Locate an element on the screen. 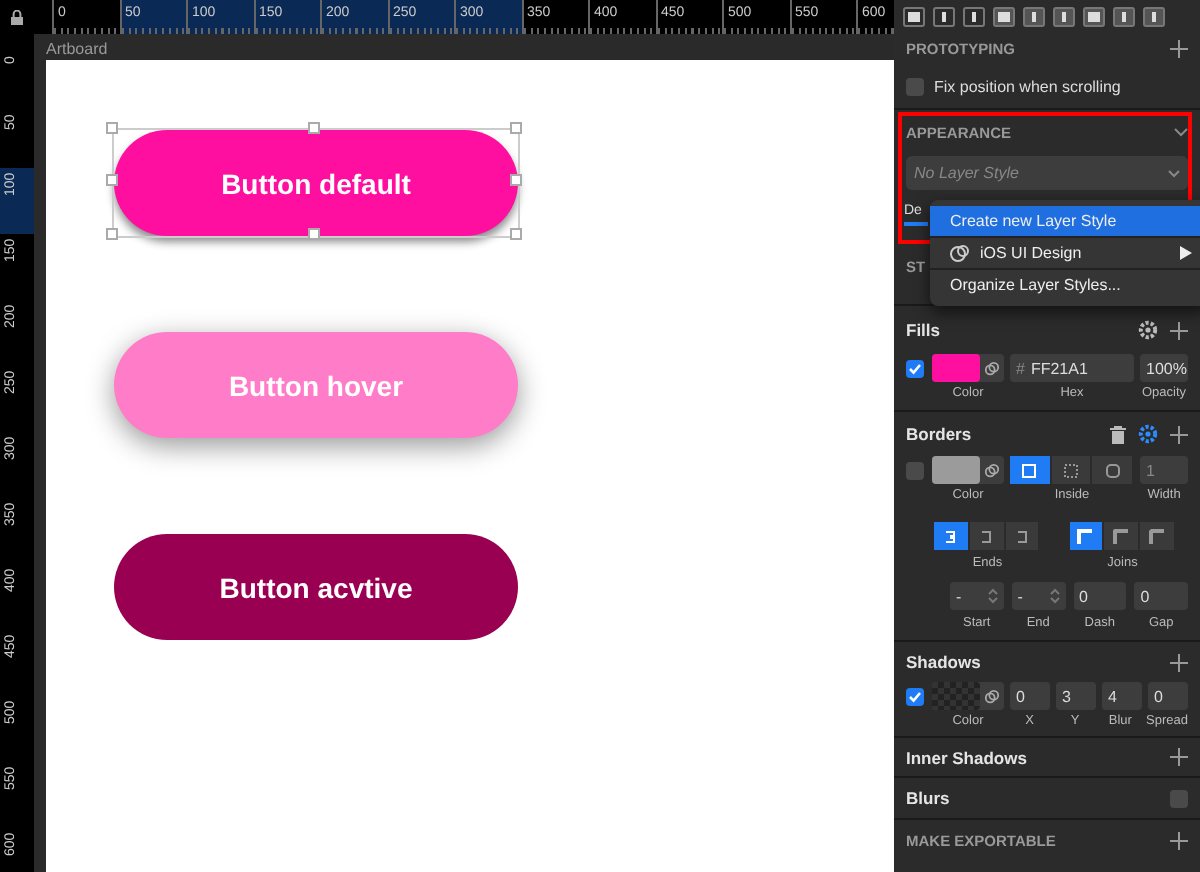 This screenshot has height=872, width=1200. line-end-icon is located at coordinates (950, 536).